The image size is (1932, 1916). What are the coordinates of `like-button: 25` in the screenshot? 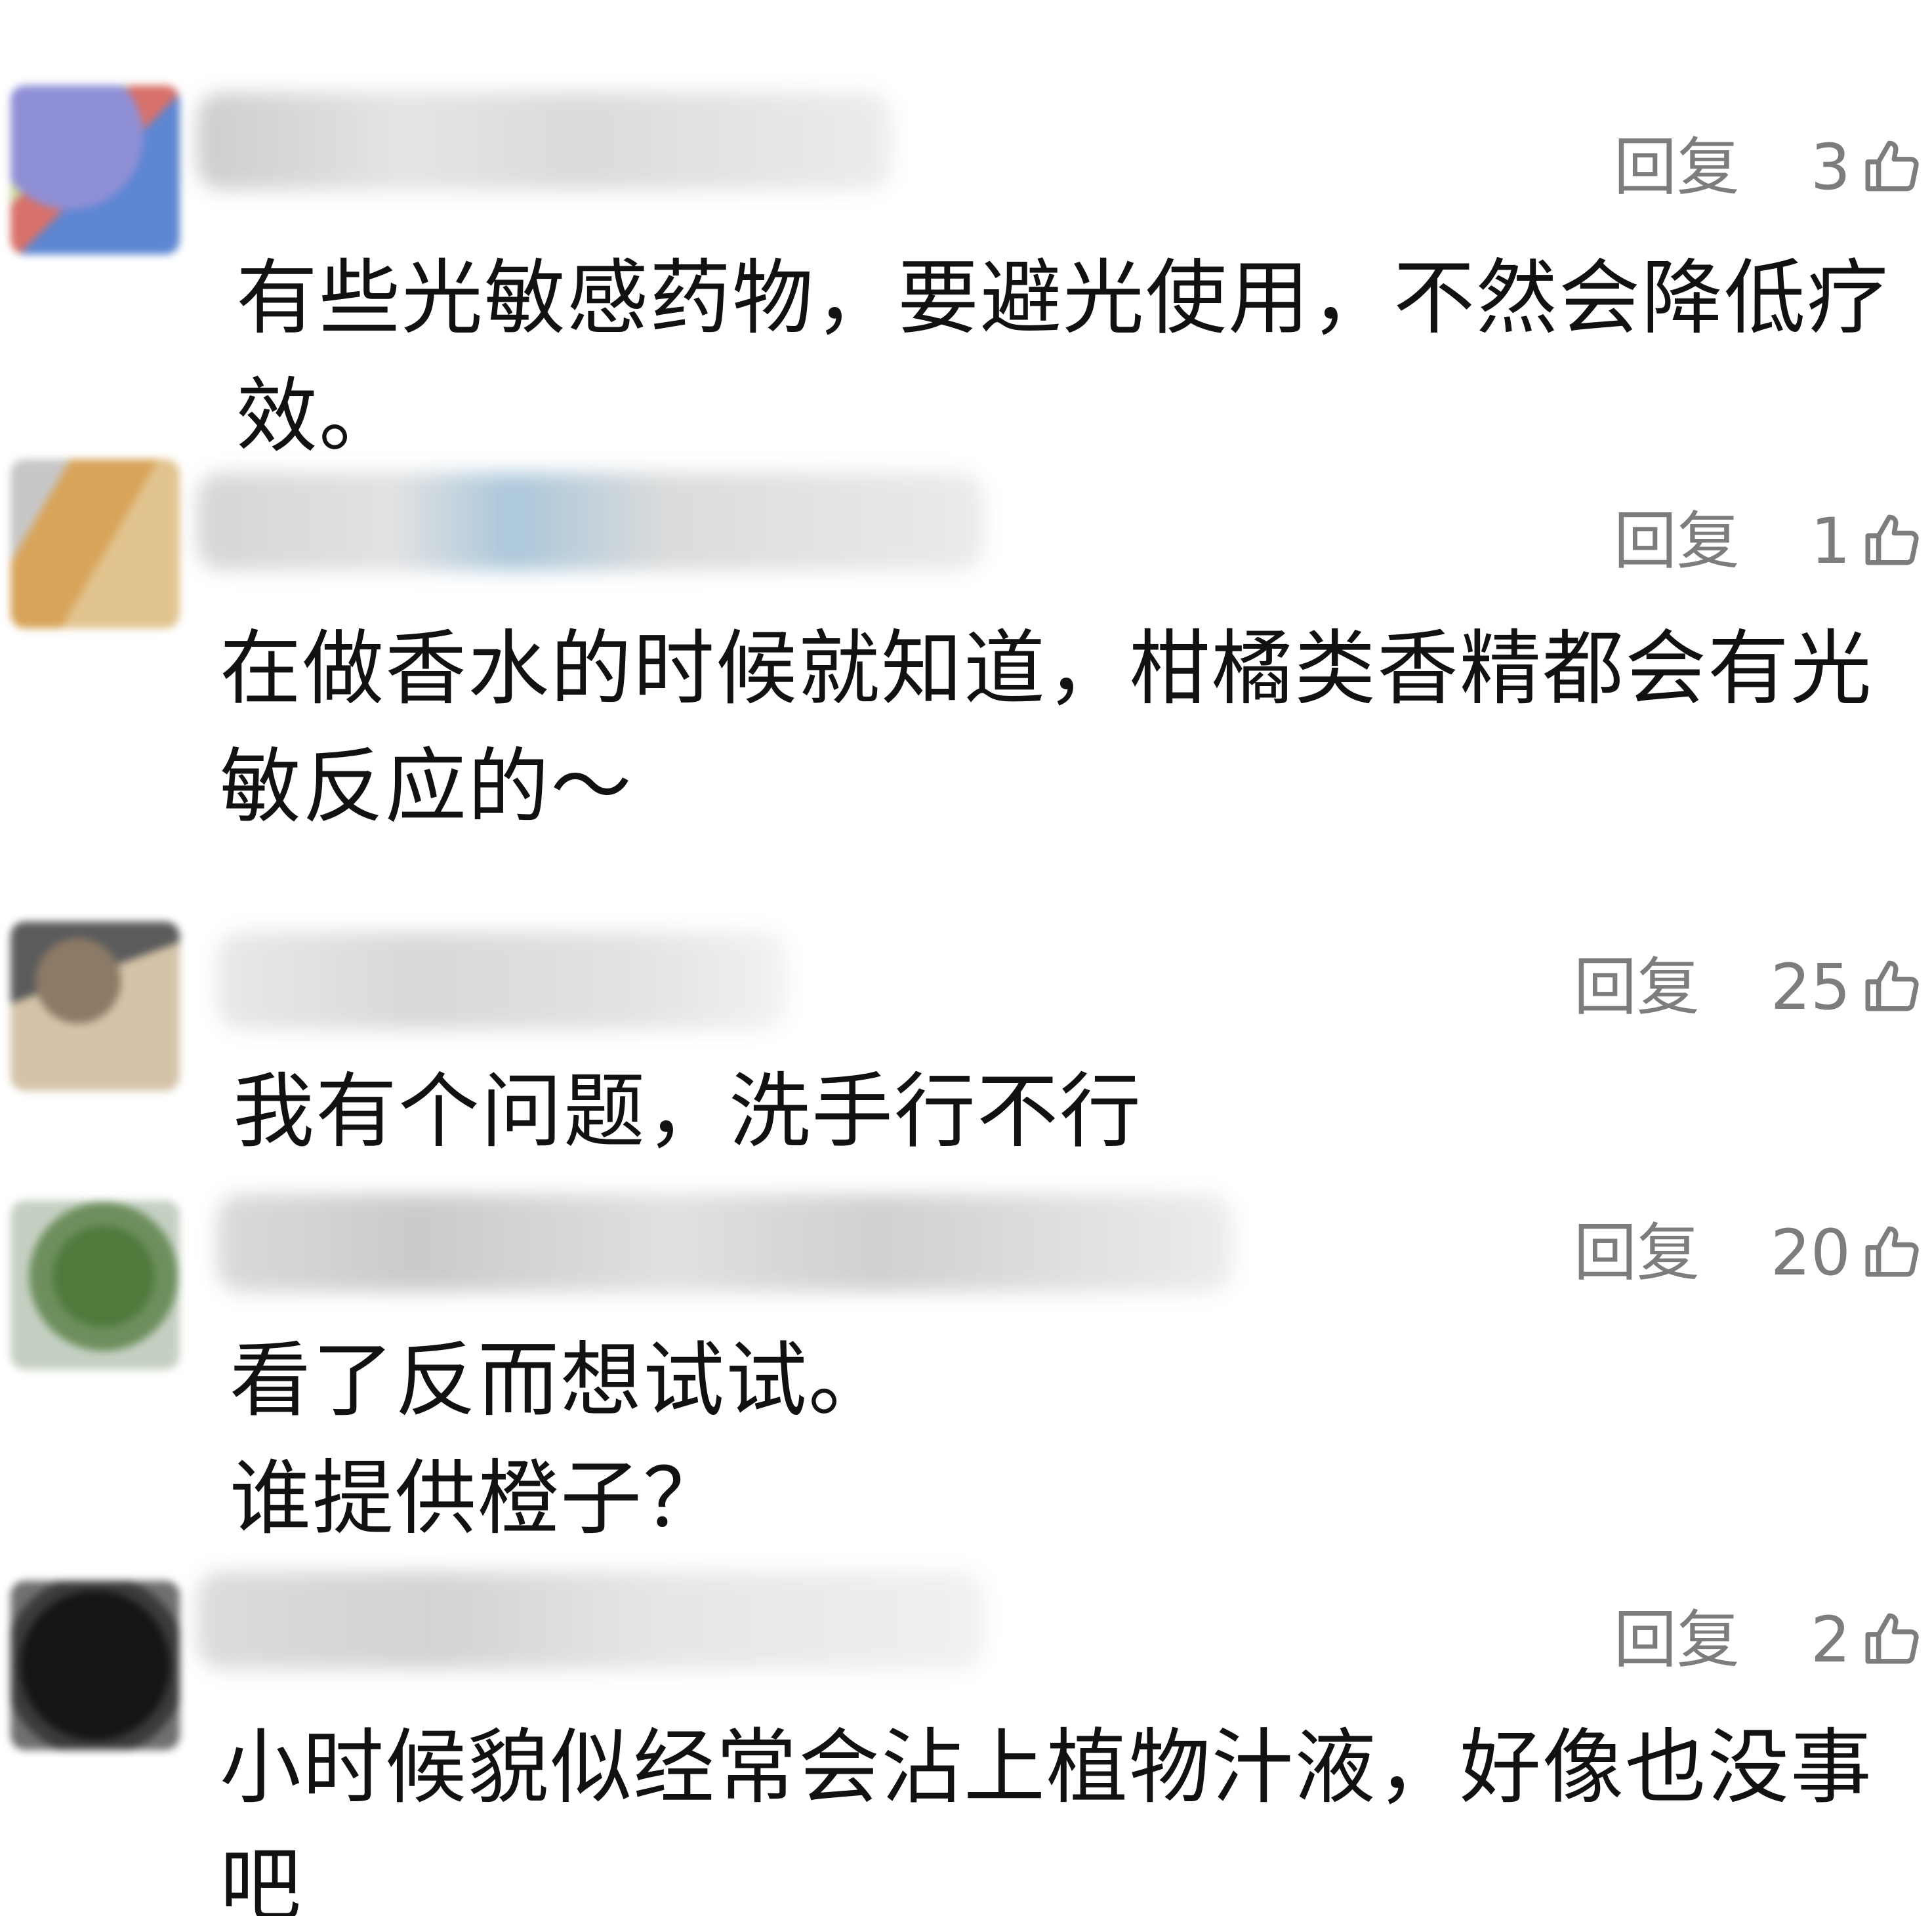 It's located at (1847, 987).